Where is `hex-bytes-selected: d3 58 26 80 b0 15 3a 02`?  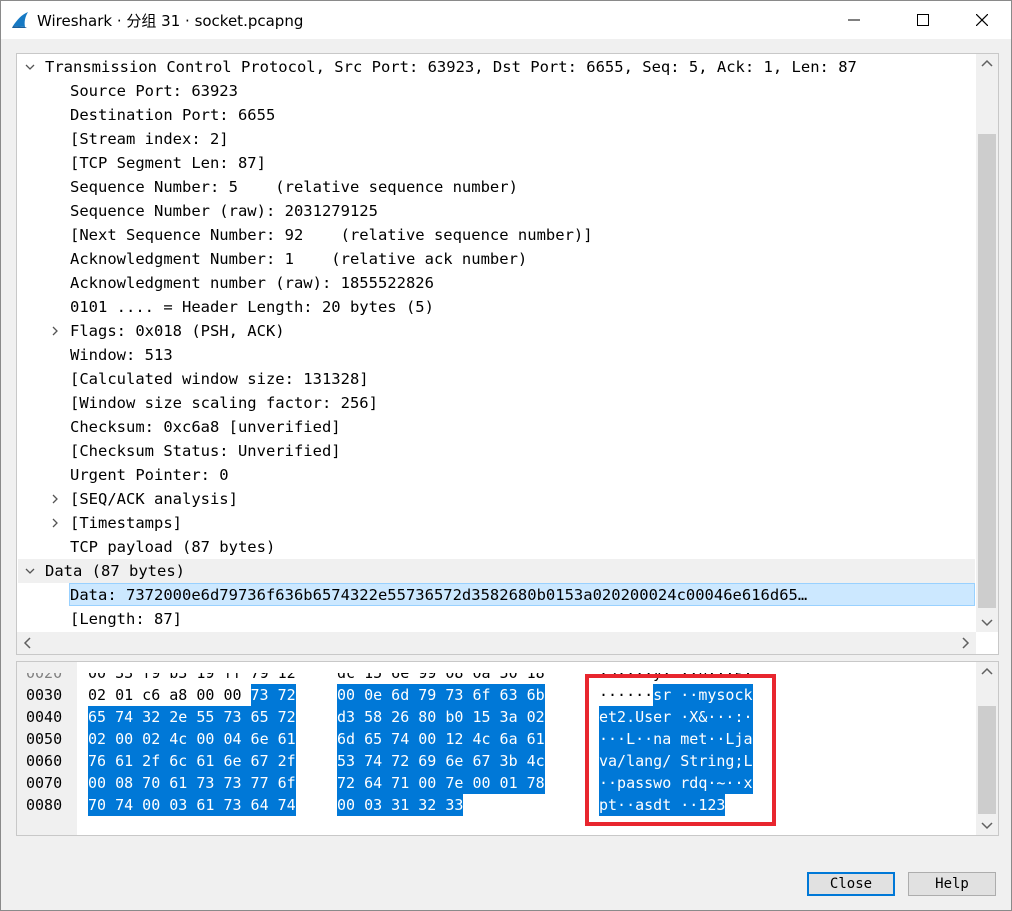
hex-bytes-selected: d3 58 26 80 b0 15 3a 02 is located at coordinates (441, 717).